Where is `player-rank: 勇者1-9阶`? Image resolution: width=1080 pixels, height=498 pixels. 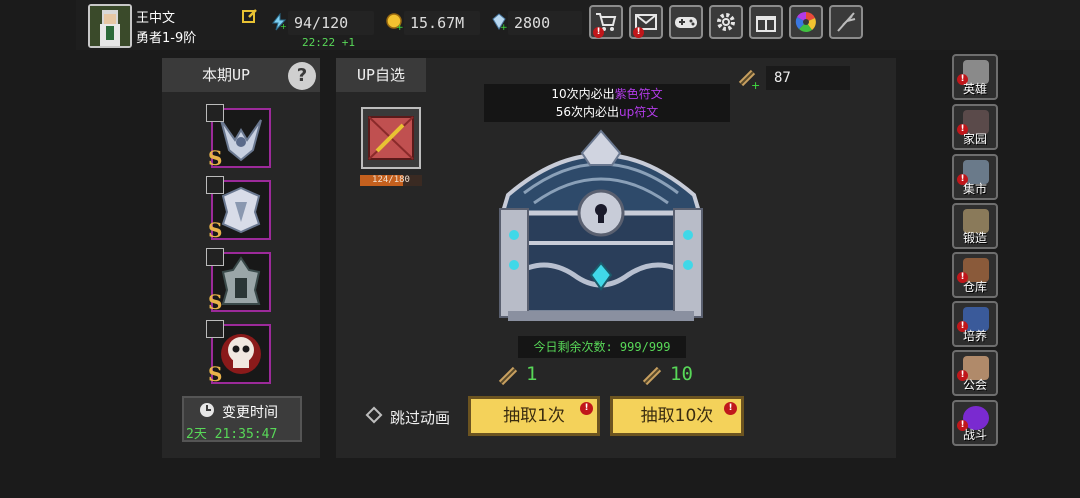
player-rank: 勇者1-9阶 is located at coordinates (166, 38).